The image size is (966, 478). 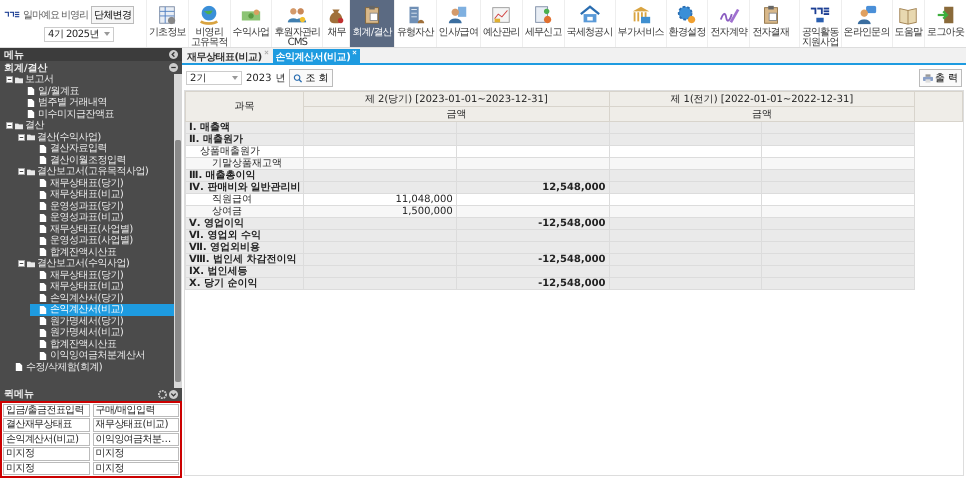 I want to click on chart-icon, so click(x=501, y=15).